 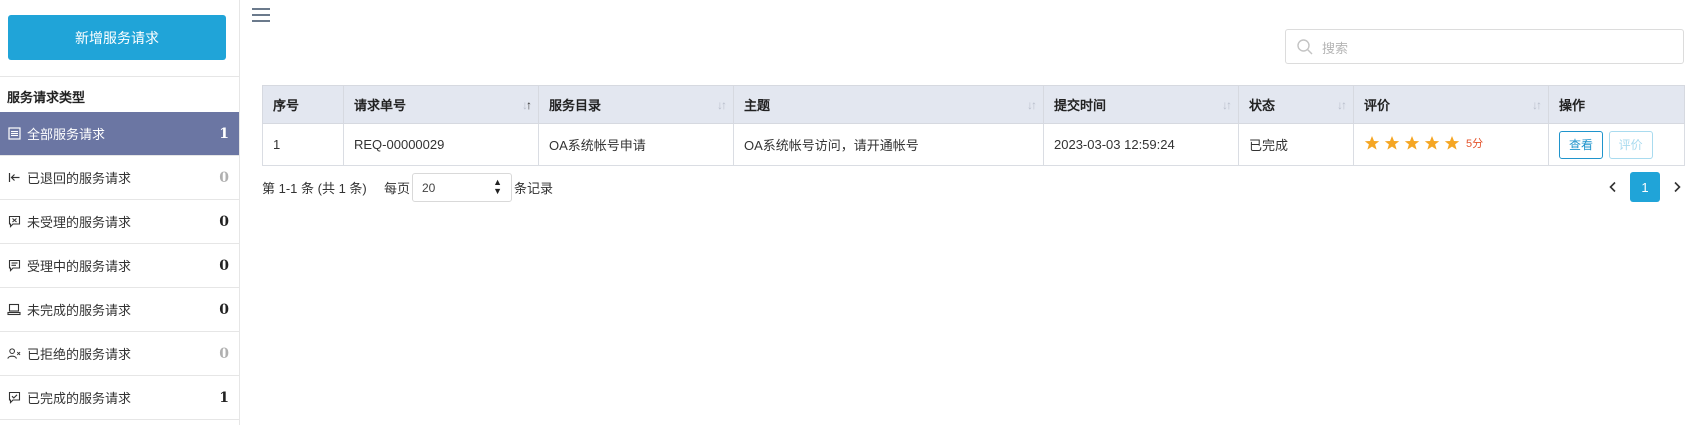 What do you see at coordinates (1451, 104) in the screenshot?
I see `column-header-rating: 评价 ↓↑` at bounding box center [1451, 104].